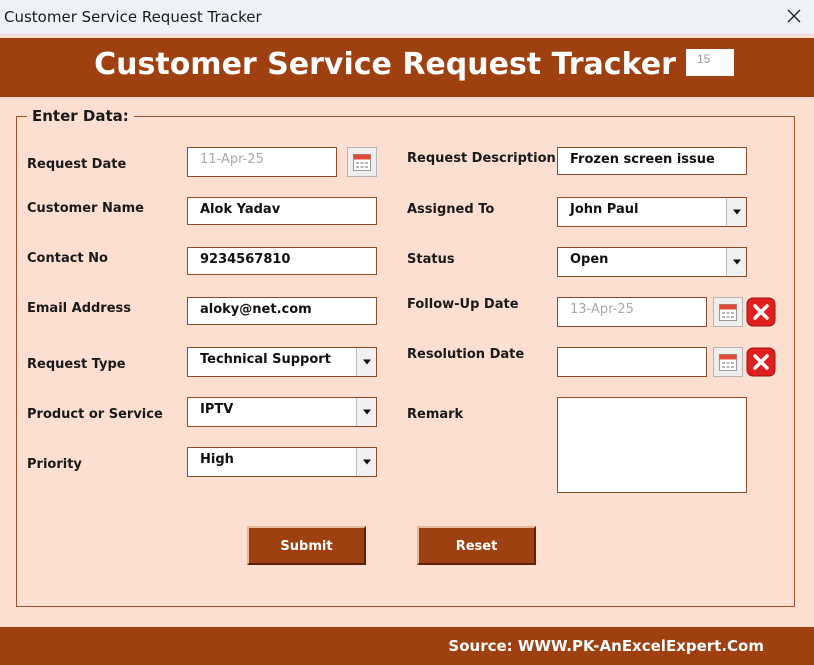 Image resolution: width=814 pixels, height=665 pixels. I want to click on status-label: Status, so click(431, 259).